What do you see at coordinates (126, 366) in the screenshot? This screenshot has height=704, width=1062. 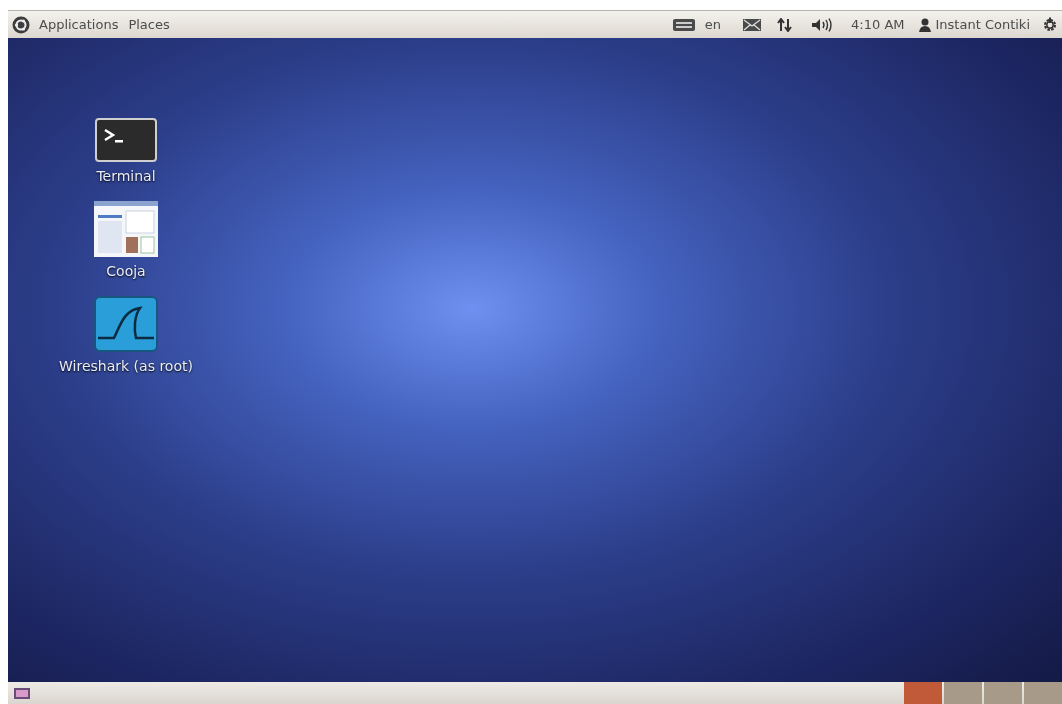 I see `desktop-icon-label: Wireshark (as root)` at bounding box center [126, 366].